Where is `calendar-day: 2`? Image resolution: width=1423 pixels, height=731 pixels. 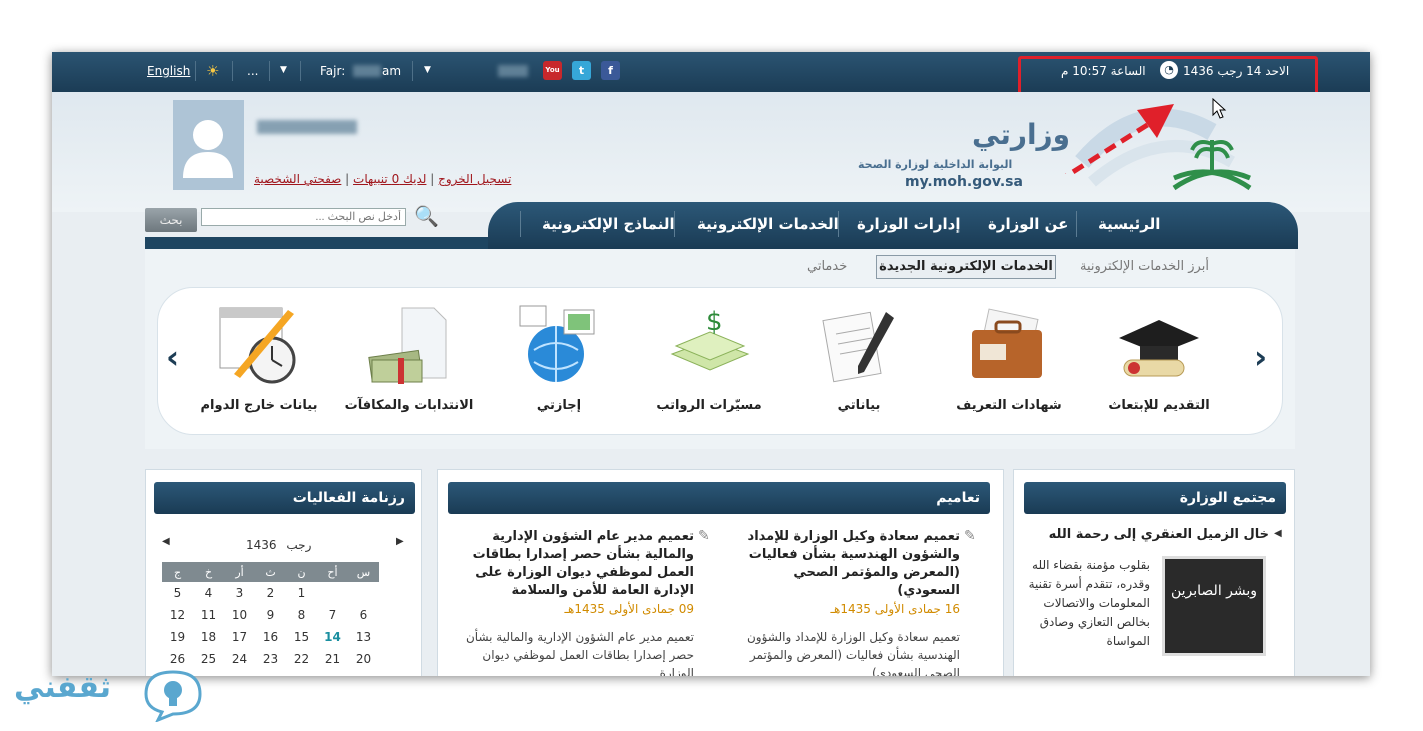 calendar-day: 2 is located at coordinates (270, 593).